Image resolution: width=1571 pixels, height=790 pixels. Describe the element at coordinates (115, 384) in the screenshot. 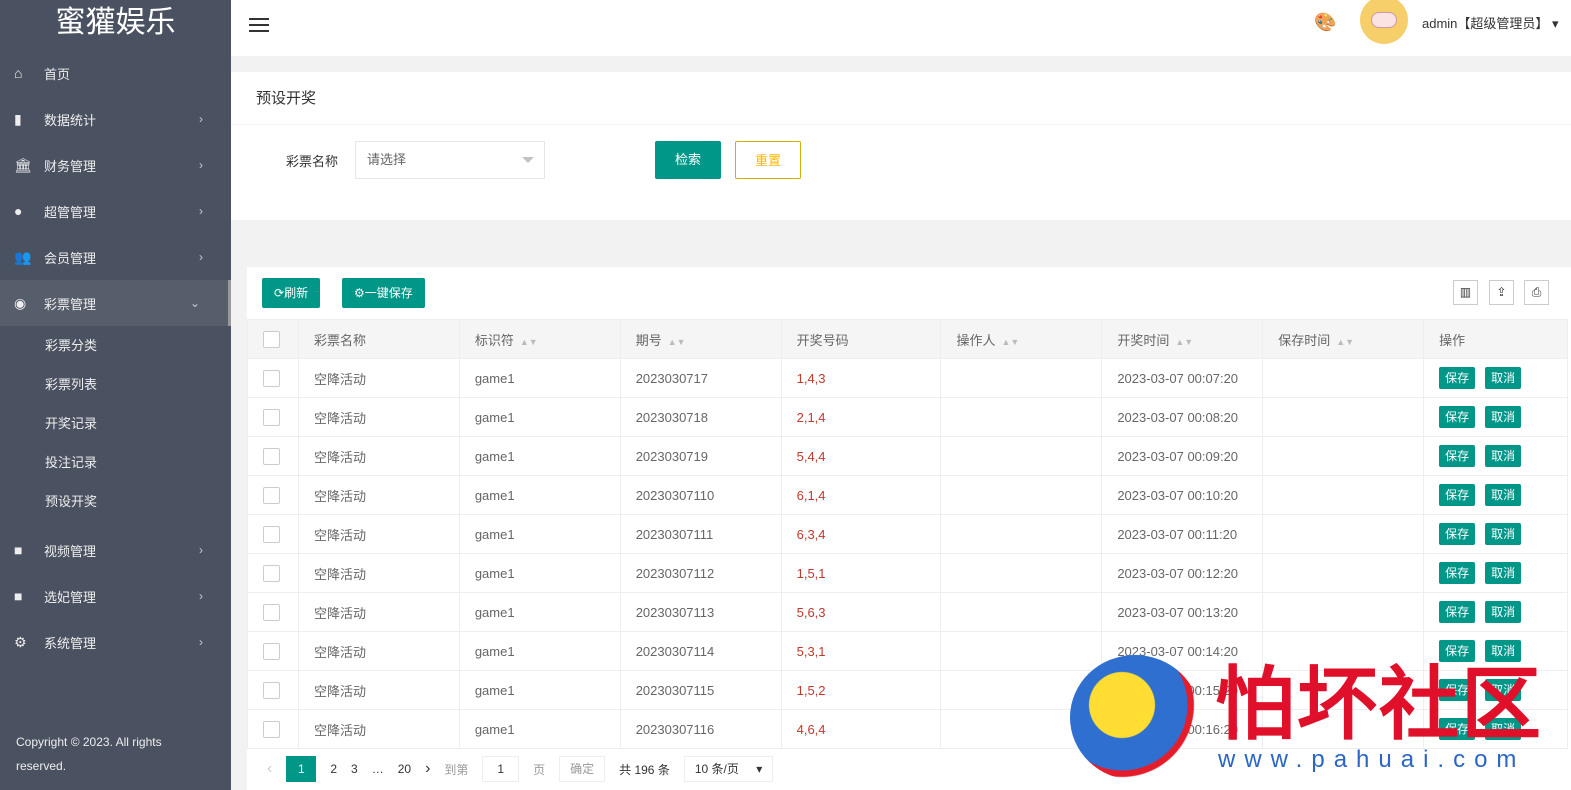

I see `sidebar-subitem: 彩票列表` at that location.